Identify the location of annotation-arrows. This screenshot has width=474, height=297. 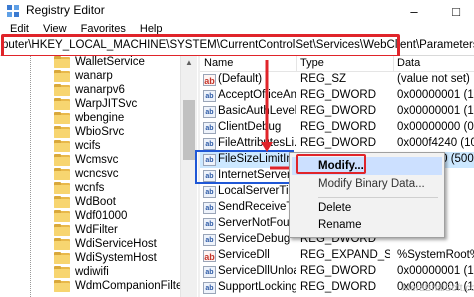
(283, 117).